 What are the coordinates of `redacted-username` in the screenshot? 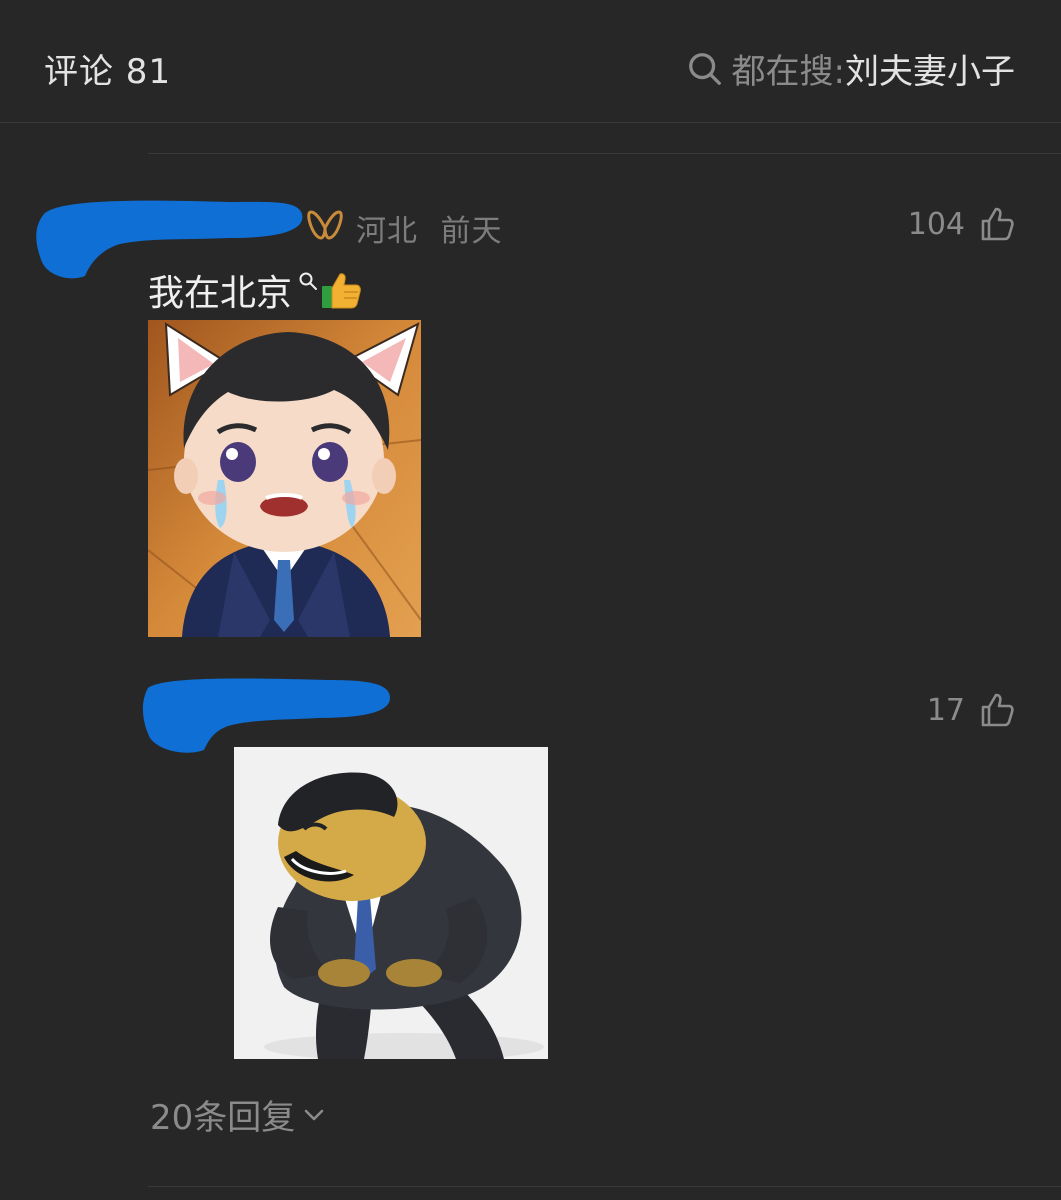 It's located at (266, 715).